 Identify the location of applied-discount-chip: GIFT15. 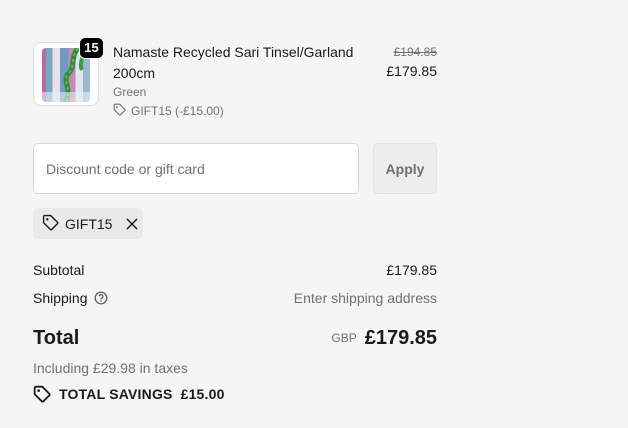
(88, 223).